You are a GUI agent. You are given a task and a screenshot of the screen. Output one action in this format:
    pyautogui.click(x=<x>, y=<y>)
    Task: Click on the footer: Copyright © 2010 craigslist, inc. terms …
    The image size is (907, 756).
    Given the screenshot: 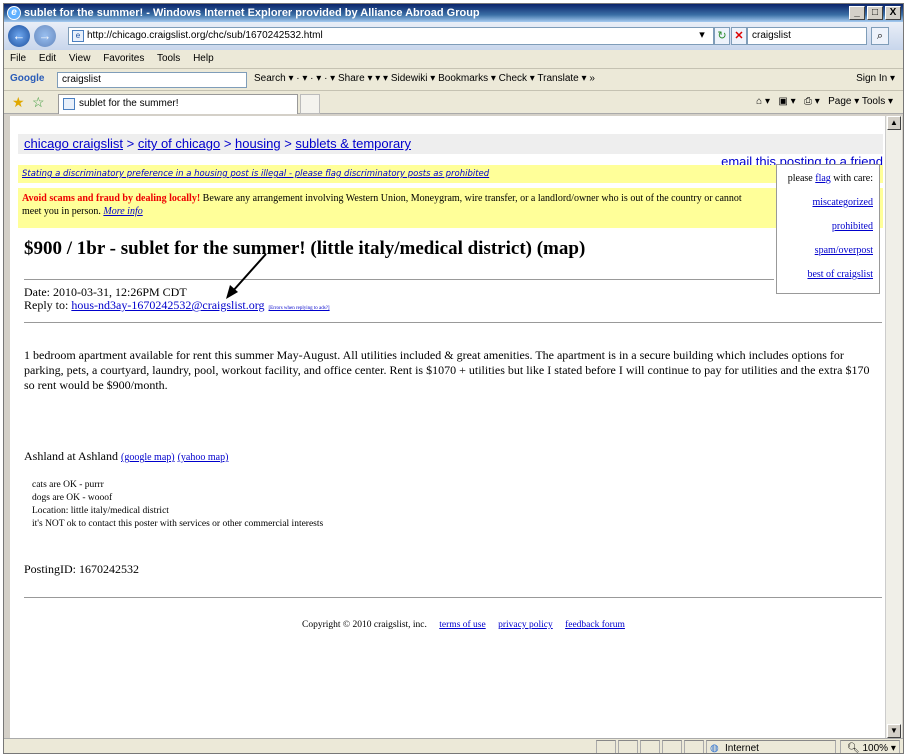 What is the action you would take?
    pyautogui.click(x=463, y=625)
    